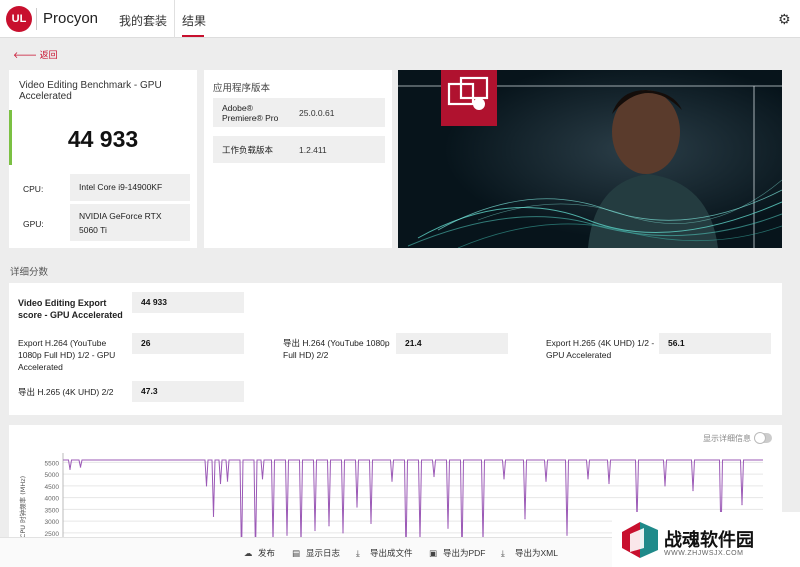  I want to click on detail-value: 21.4, so click(452, 343).